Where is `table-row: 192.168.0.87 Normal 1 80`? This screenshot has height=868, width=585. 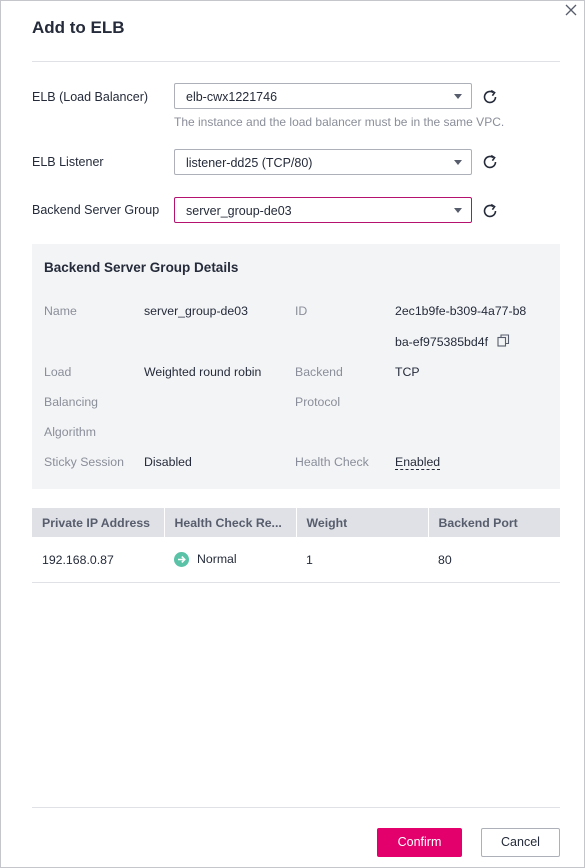
table-row: 192.168.0.87 Normal 1 80 is located at coordinates (296, 560).